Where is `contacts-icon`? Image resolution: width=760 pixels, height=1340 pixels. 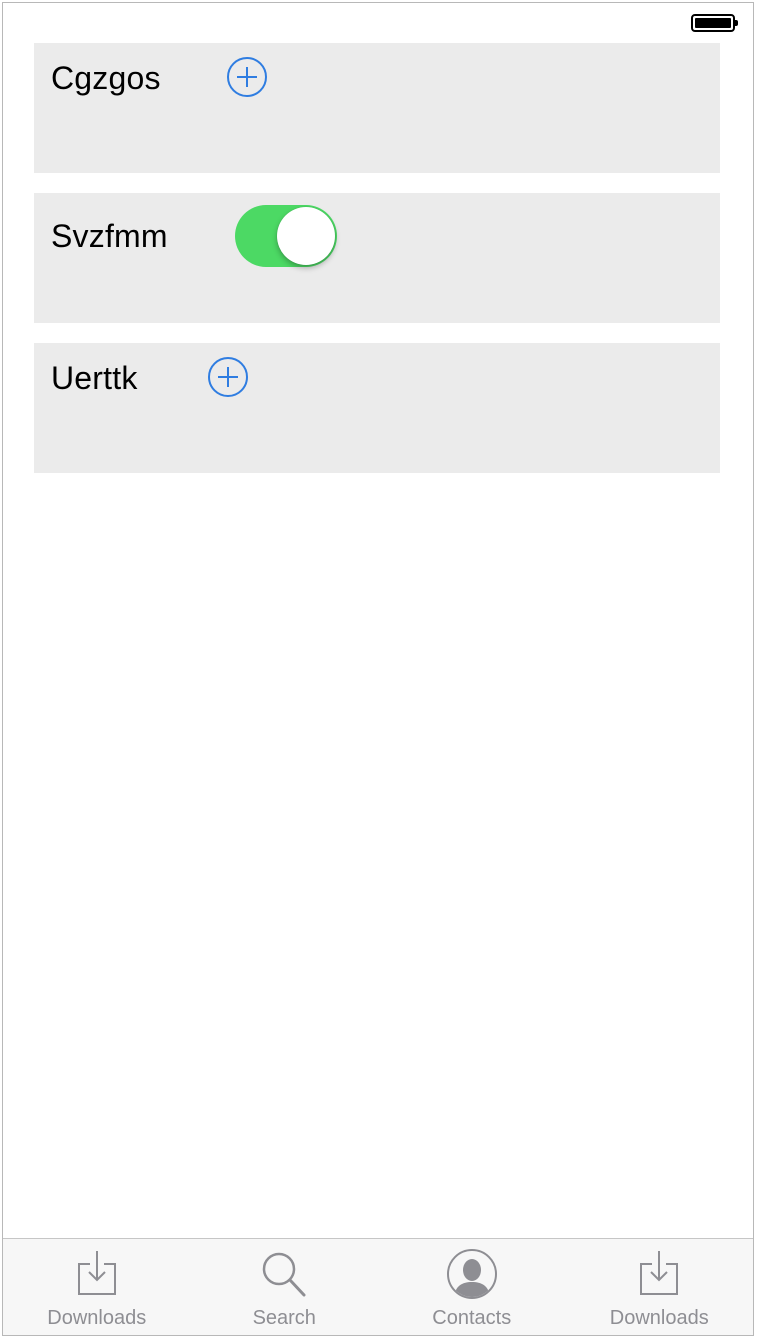 contacts-icon is located at coordinates (471, 1274).